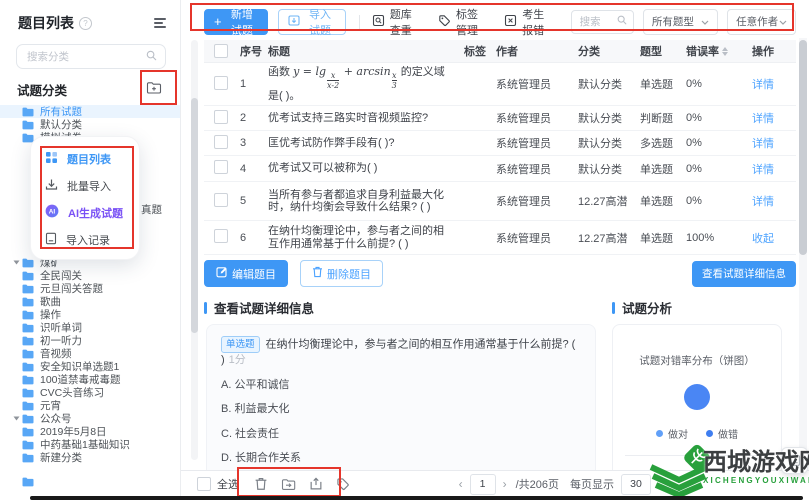 The height and width of the screenshot is (500, 809). Describe the element at coordinates (461, 484) in the screenshot. I see `prev-page-button: ‹` at that location.